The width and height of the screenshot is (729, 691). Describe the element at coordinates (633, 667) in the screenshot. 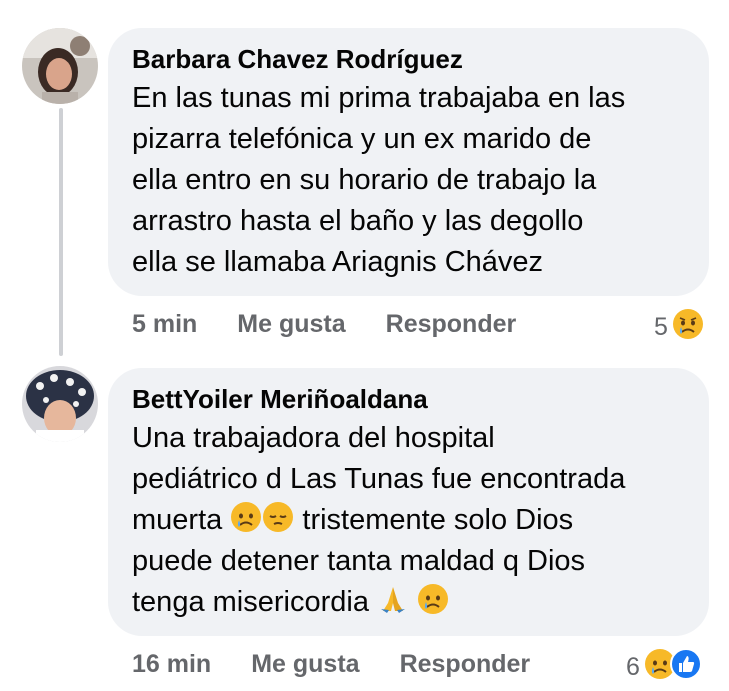

I see `reaction-count: 6` at that location.